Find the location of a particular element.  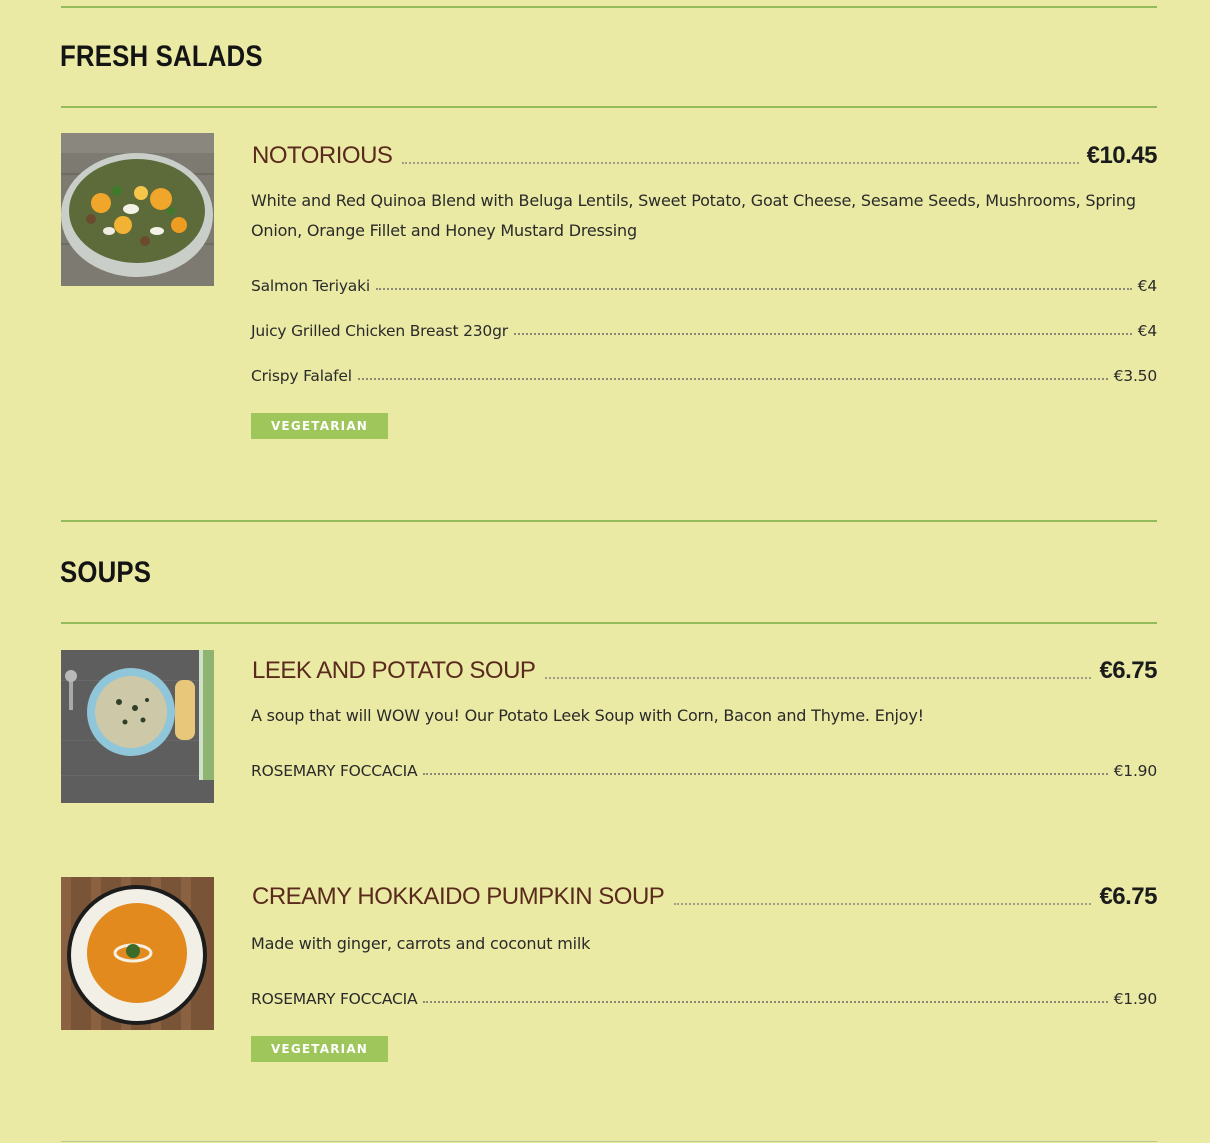

bottom-divider is located at coordinates (609, 1141).